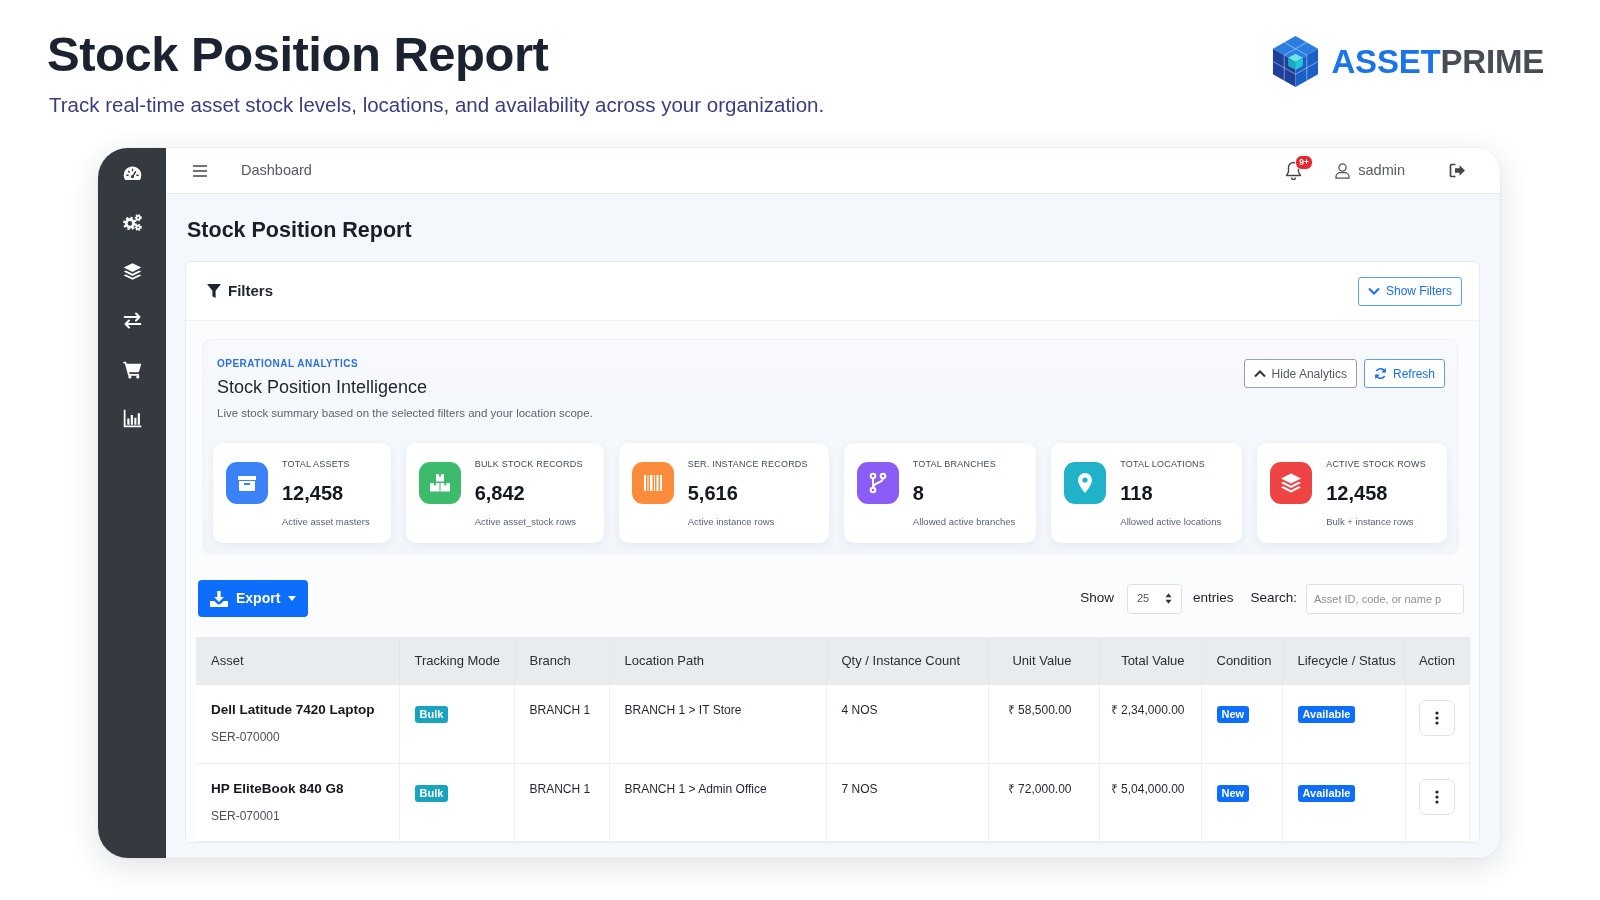 Image resolution: width=1600 pixels, height=900 pixels. I want to click on asset-name: HP EliteBook 840 G8, so click(278, 788).